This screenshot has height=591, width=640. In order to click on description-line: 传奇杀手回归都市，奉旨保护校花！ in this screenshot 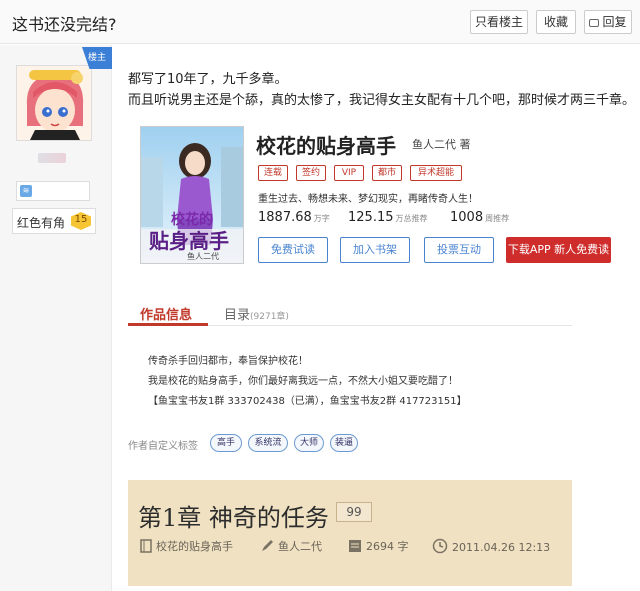, I will do `click(228, 361)`.